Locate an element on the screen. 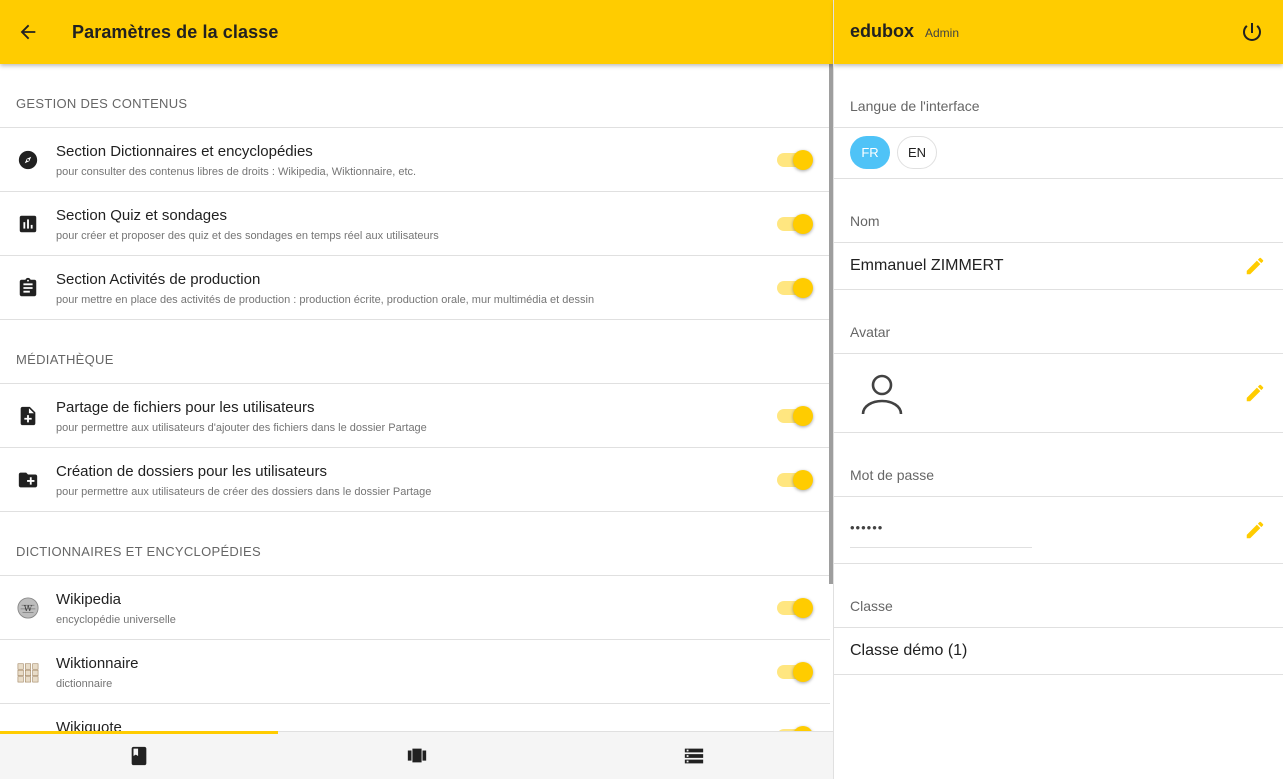  tab-storage is located at coordinates (694, 755).